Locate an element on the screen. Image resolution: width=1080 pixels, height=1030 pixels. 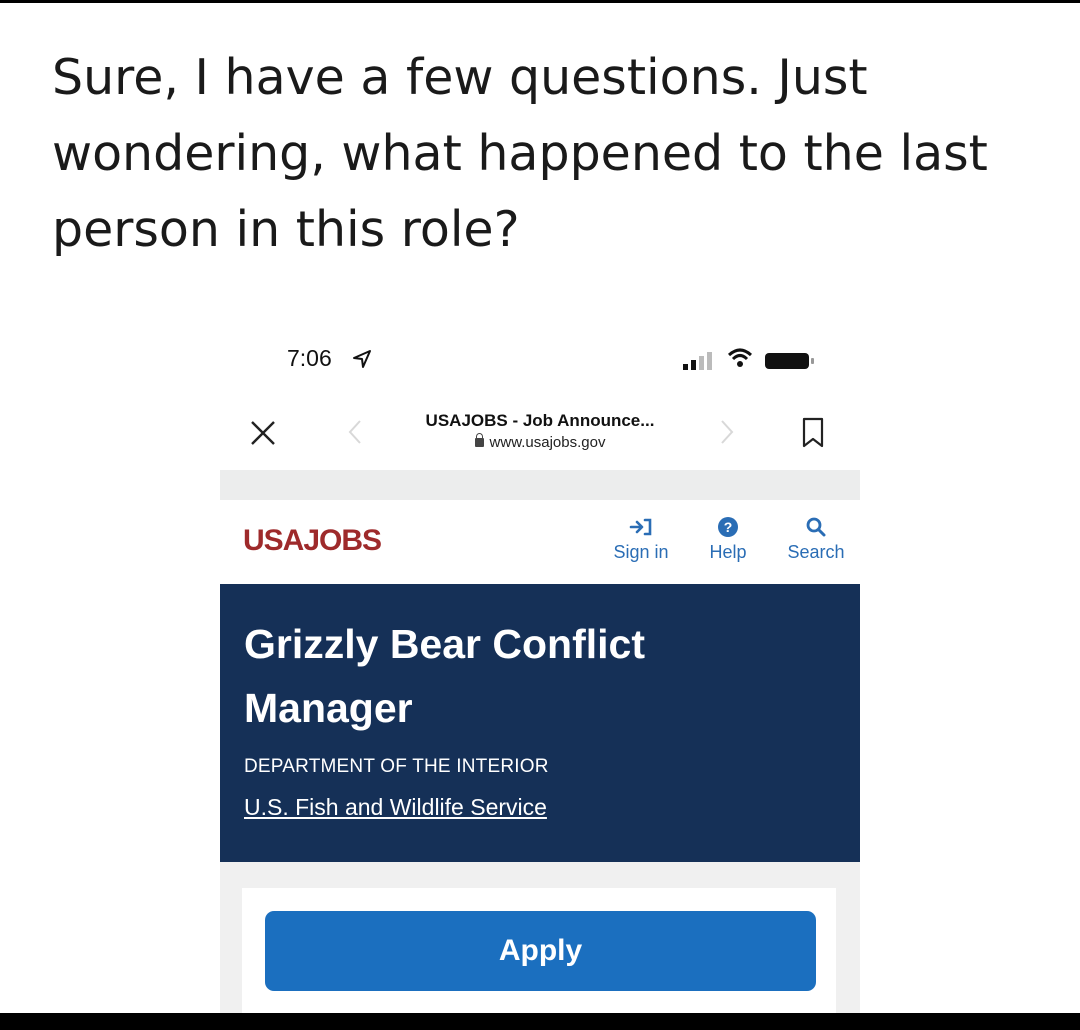
signal-icon is located at coordinates (697, 361).